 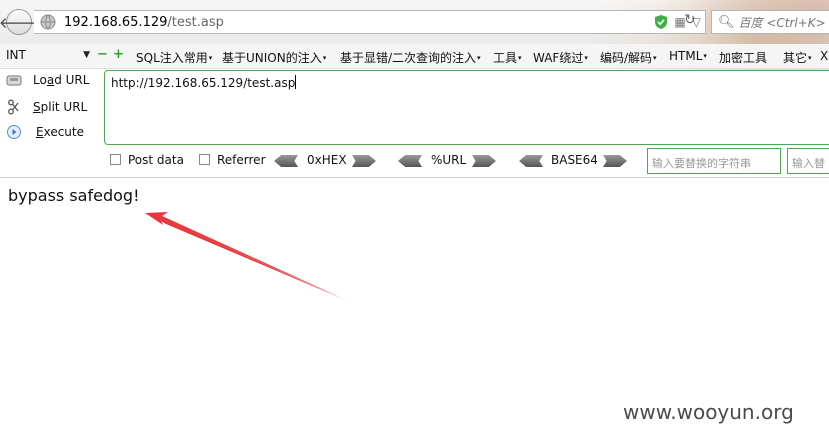 What do you see at coordinates (708, 412) in the screenshot?
I see `watermark-text: www.wooyun.org` at bounding box center [708, 412].